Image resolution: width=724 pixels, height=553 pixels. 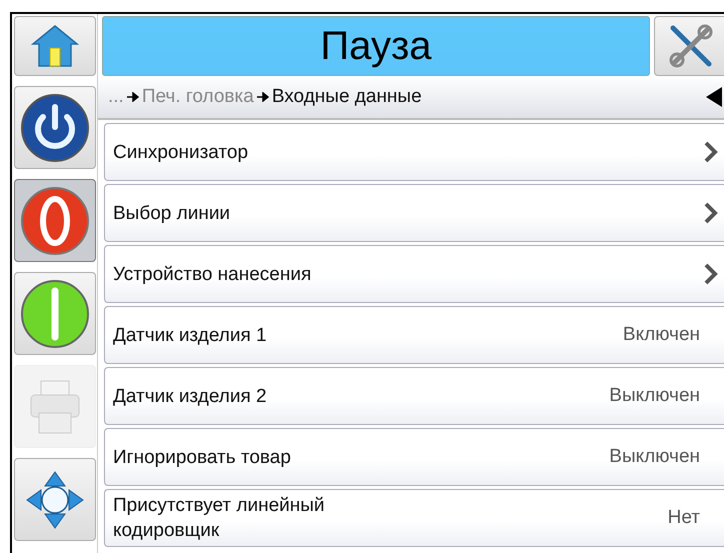 What do you see at coordinates (172, 214) in the screenshot?
I see `row-label: Выбор линии` at bounding box center [172, 214].